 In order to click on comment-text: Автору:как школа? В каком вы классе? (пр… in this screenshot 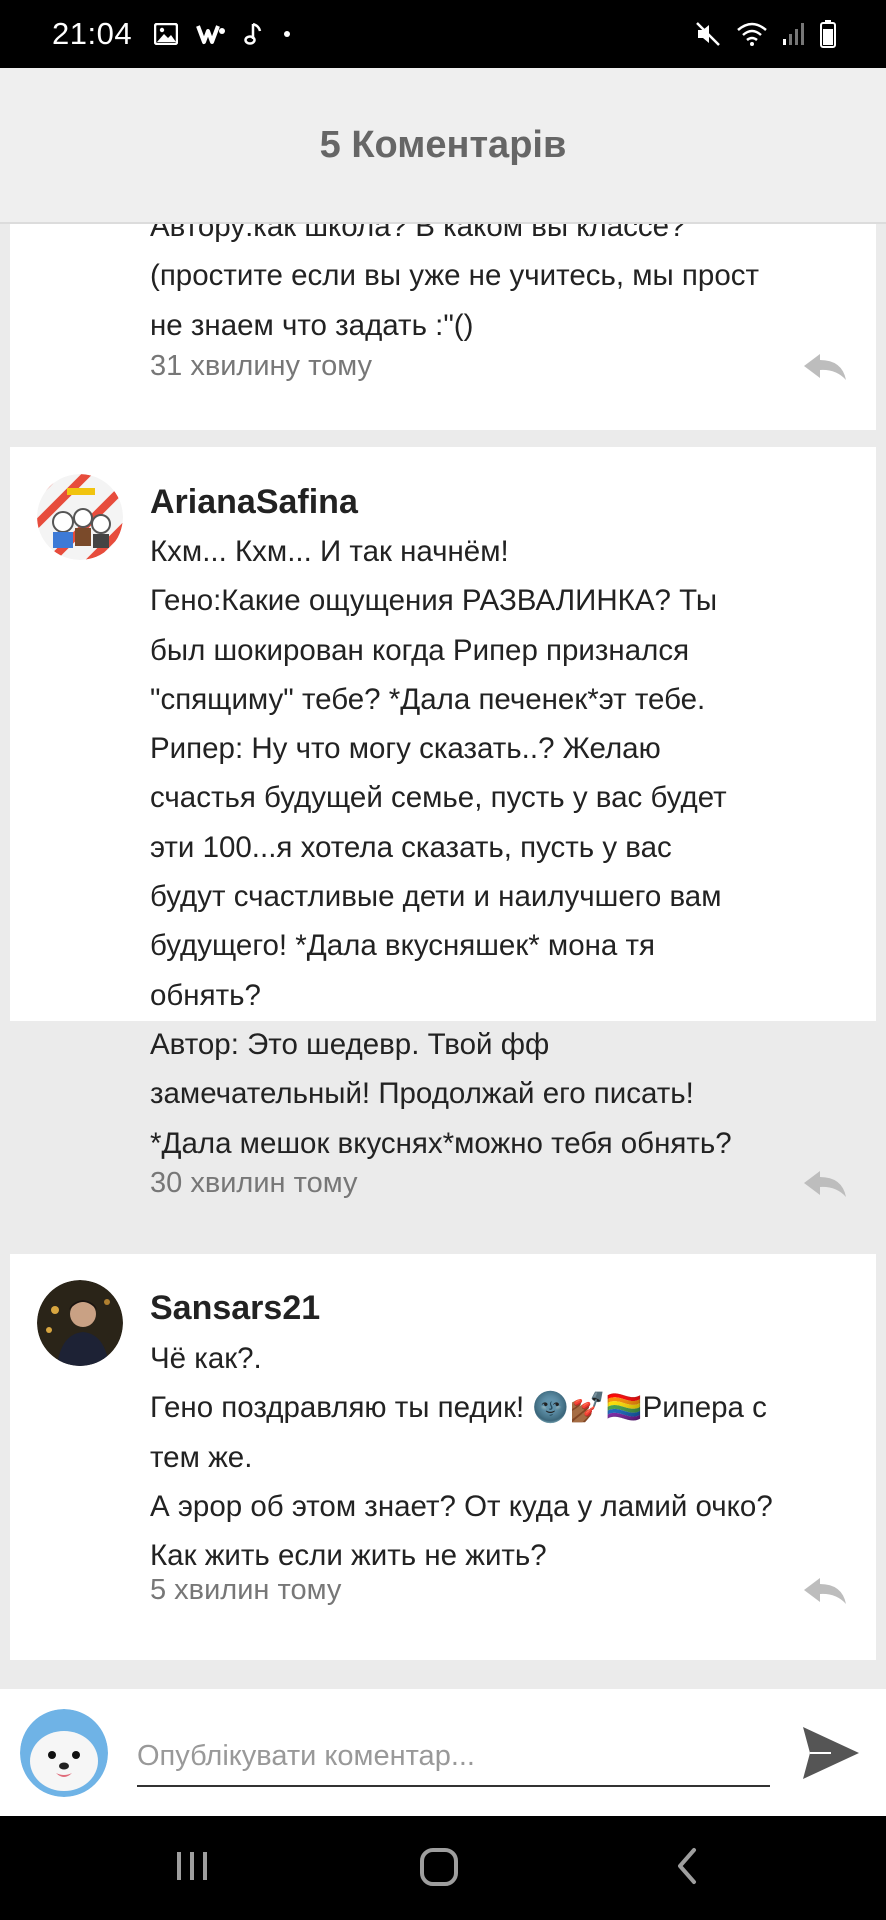, I will do `click(505, 287)`.